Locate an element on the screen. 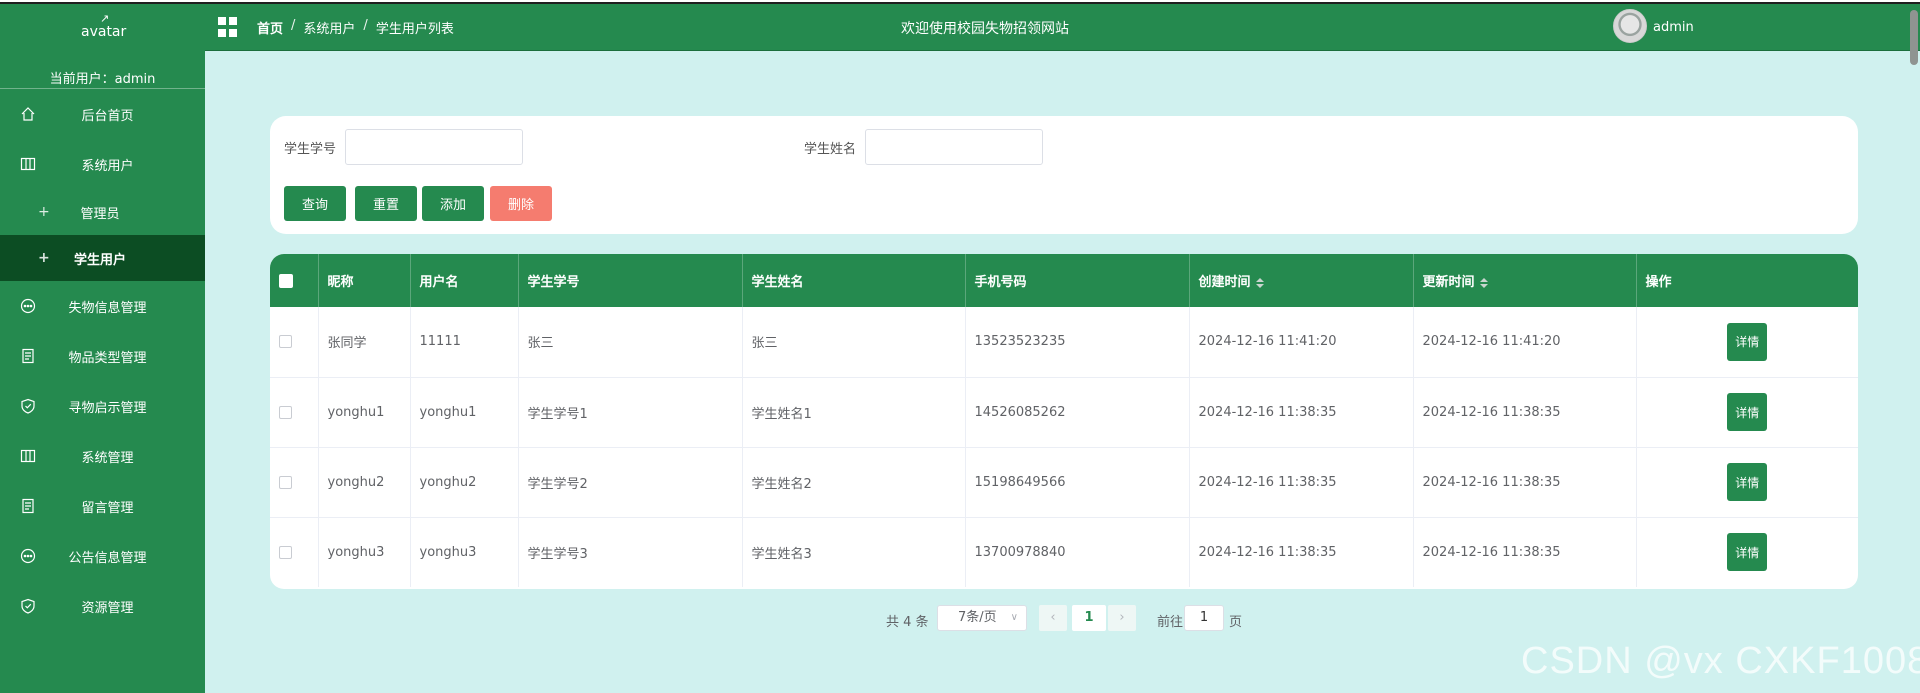  top-header: 首页 / 系统用户 / 学生用户列表 欢迎使用校园失物招领网站 admin is located at coordinates (1062, 27).